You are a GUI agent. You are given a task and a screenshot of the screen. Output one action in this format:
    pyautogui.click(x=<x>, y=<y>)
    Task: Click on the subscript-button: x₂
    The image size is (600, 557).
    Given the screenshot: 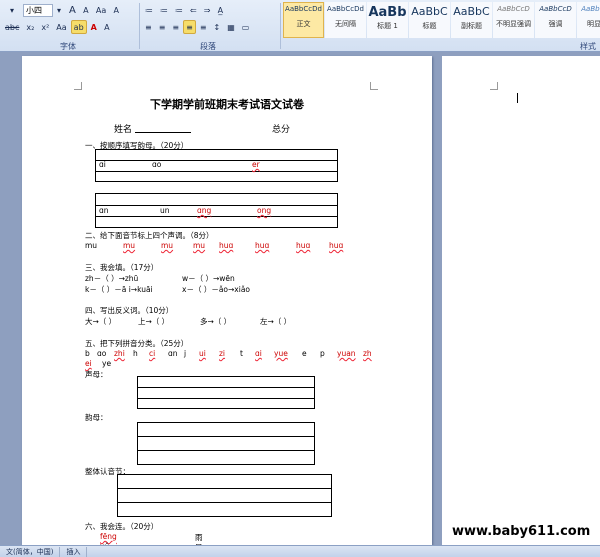 What is the action you would take?
    pyautogui.click(x=30, y=27)
    